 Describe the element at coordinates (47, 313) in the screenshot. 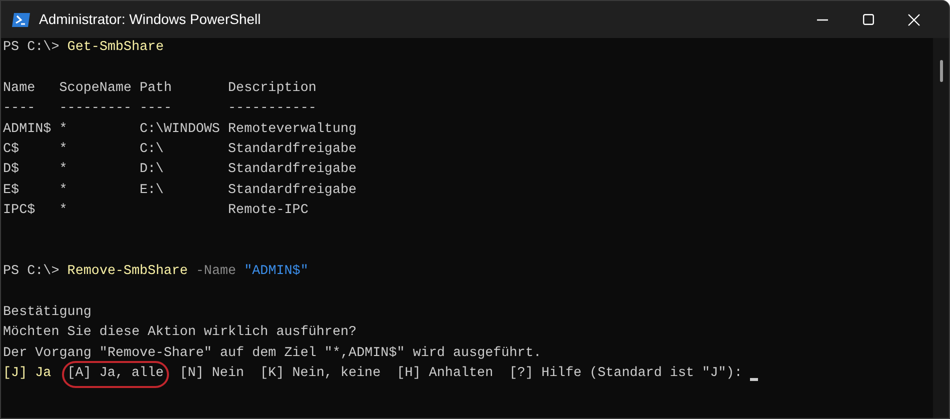

I see `output-text: Bestätigung` at that location.